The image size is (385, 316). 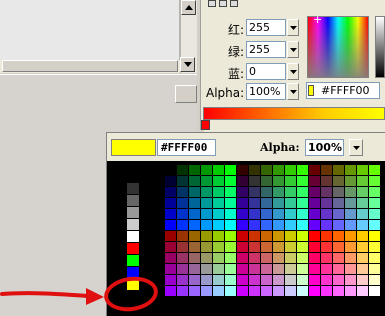 I want to click on mixer-hex-input: #FFFF00, so click(x=343, y=90).